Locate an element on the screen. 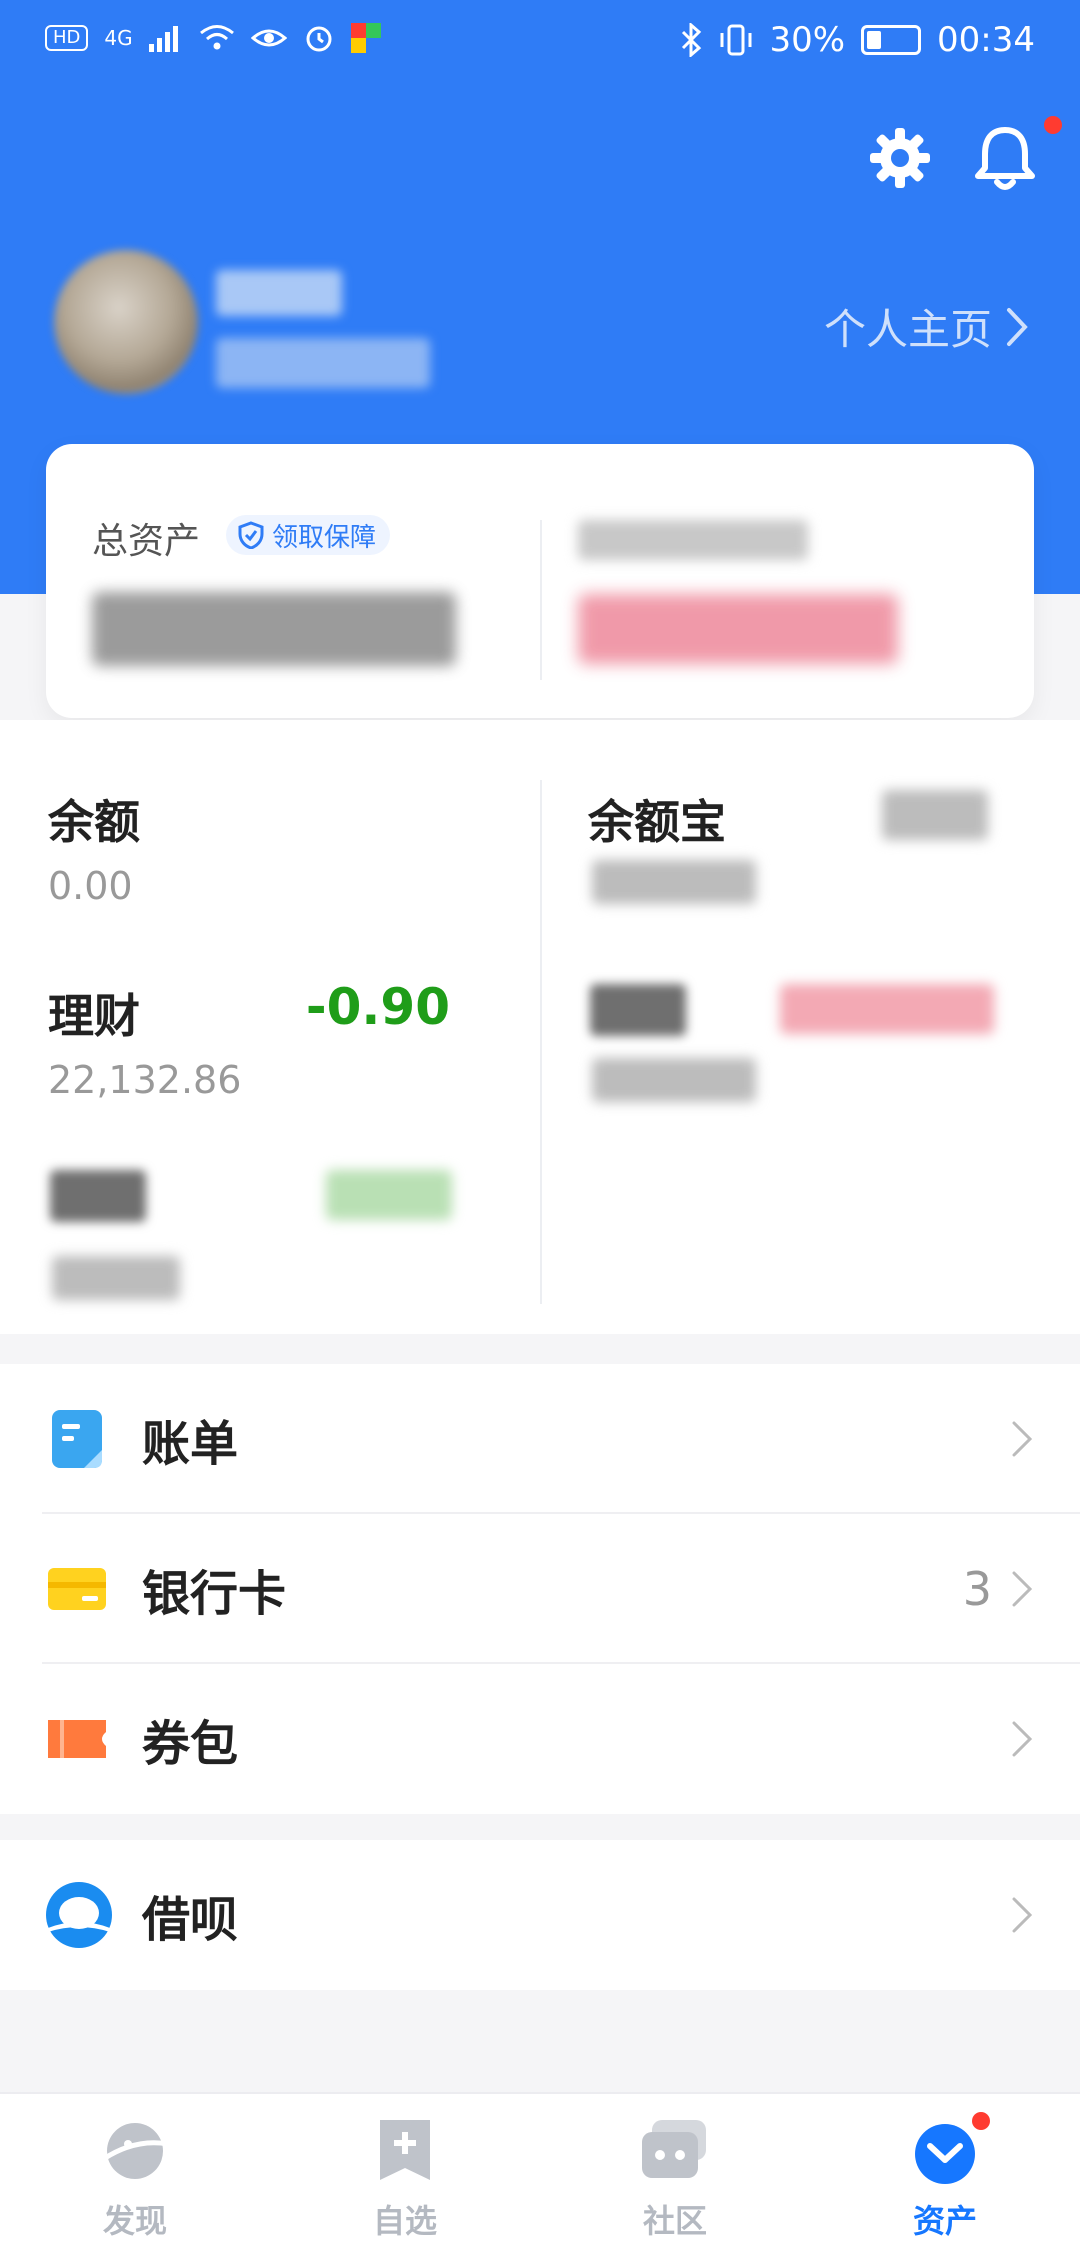 The image size is (1080, 2246). other-asset-name-redacted is located at coordinates (98, 1196).